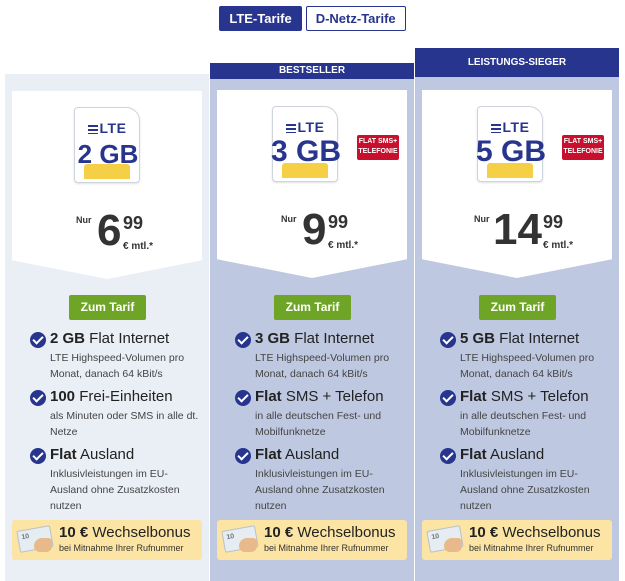 This screenshot has height=581, width=625. I want to click on sim-card-icon: LTE 3 GB, so click(306, 144).